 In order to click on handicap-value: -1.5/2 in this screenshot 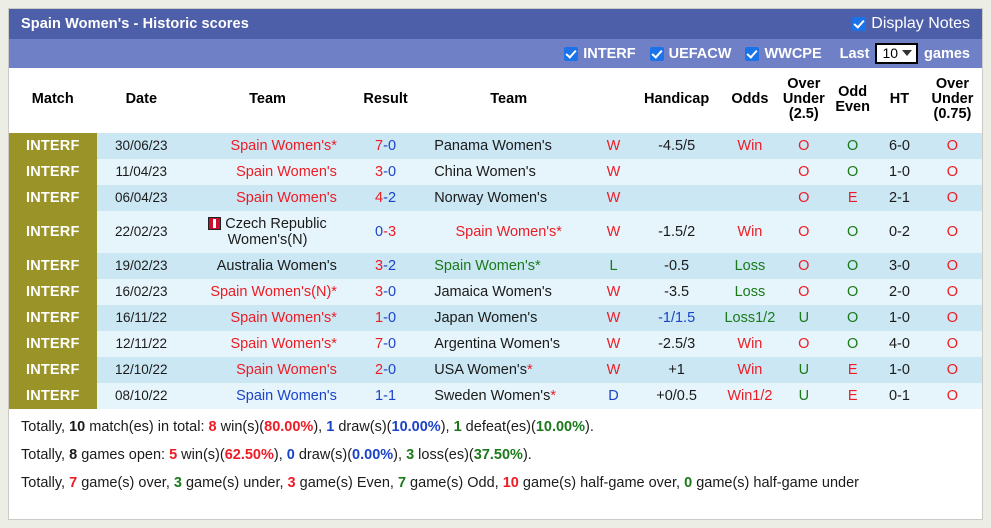, I will do `click(677, 231)`.